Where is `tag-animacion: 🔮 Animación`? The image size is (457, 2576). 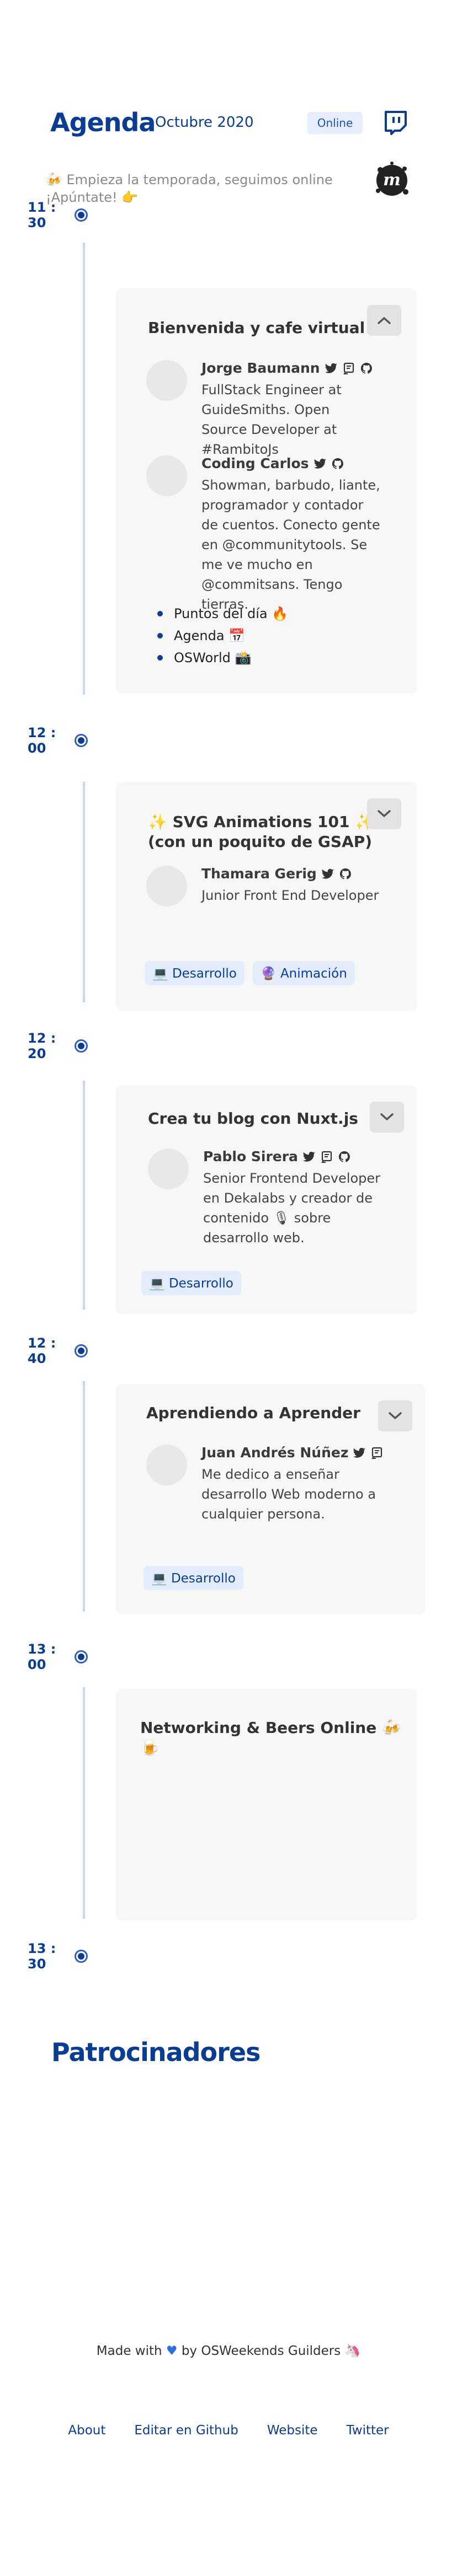
tag-animacion: 🔮 Animación is located at coordinates (304, 973).